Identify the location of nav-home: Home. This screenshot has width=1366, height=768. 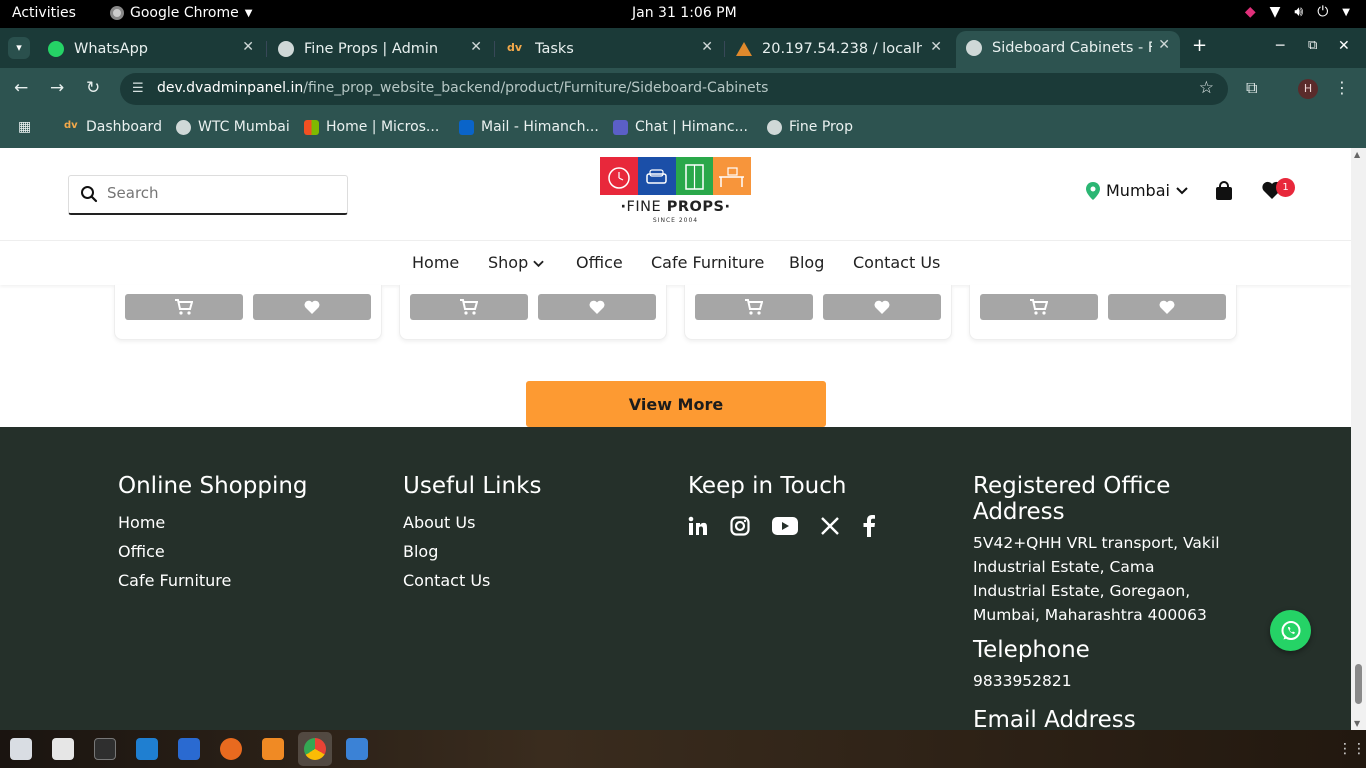
(435, 262).